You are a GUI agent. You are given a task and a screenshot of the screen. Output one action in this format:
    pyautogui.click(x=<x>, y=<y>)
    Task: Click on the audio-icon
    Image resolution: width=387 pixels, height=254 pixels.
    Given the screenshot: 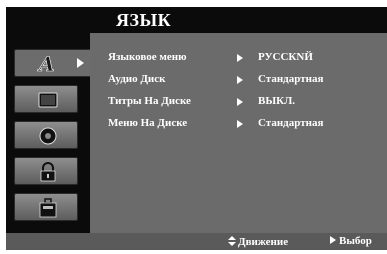 What is the action you would take?
    pyautogui.click(x=48, y=136)
    